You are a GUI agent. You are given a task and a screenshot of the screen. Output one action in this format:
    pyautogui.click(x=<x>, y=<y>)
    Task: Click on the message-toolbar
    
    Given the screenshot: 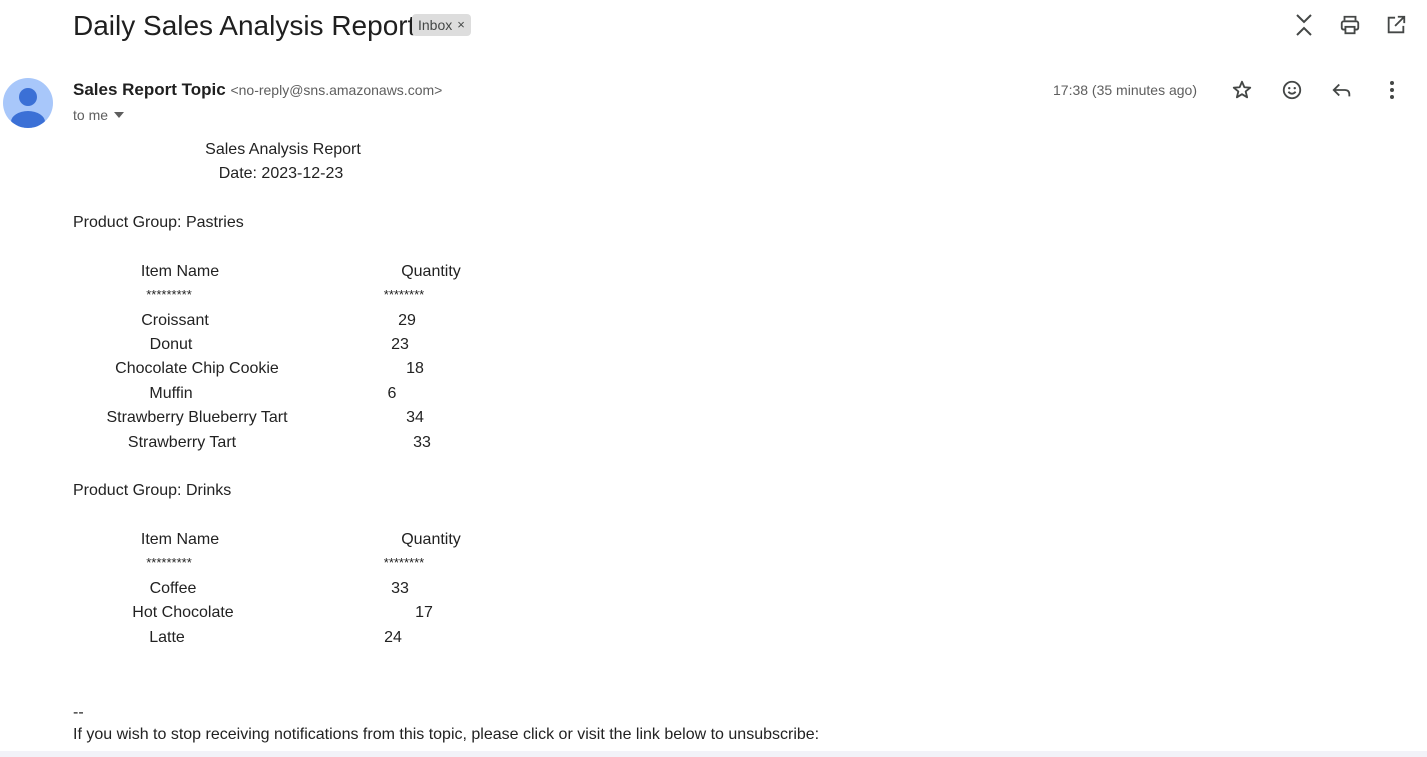 What is the action you would take?
    pyautogui.click(x=1317, y=90)
    